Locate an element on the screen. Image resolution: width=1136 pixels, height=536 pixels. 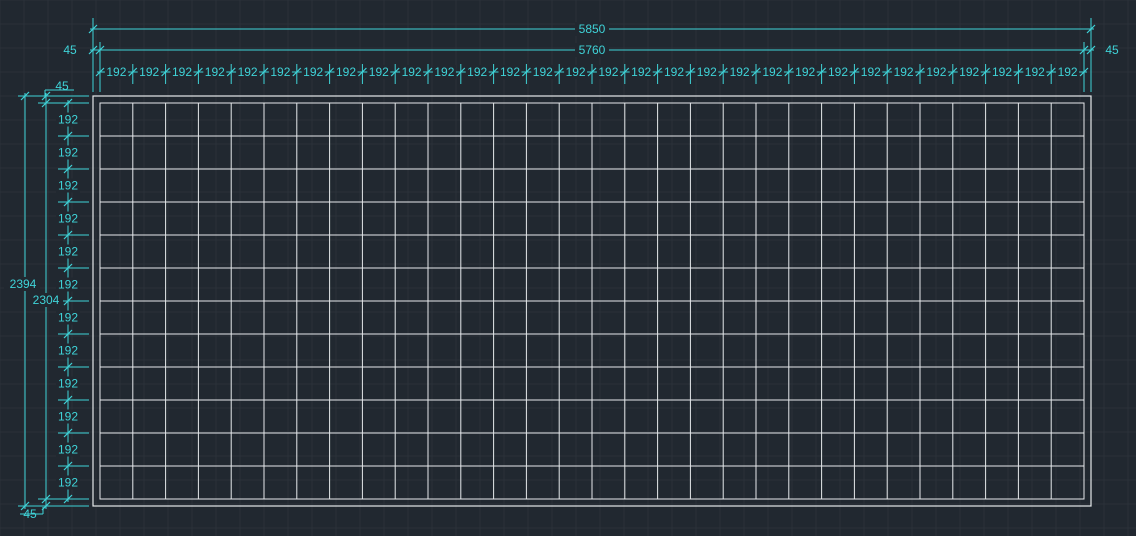
dim-text-overall-height: 2394 is located at coordinates (23, 284).